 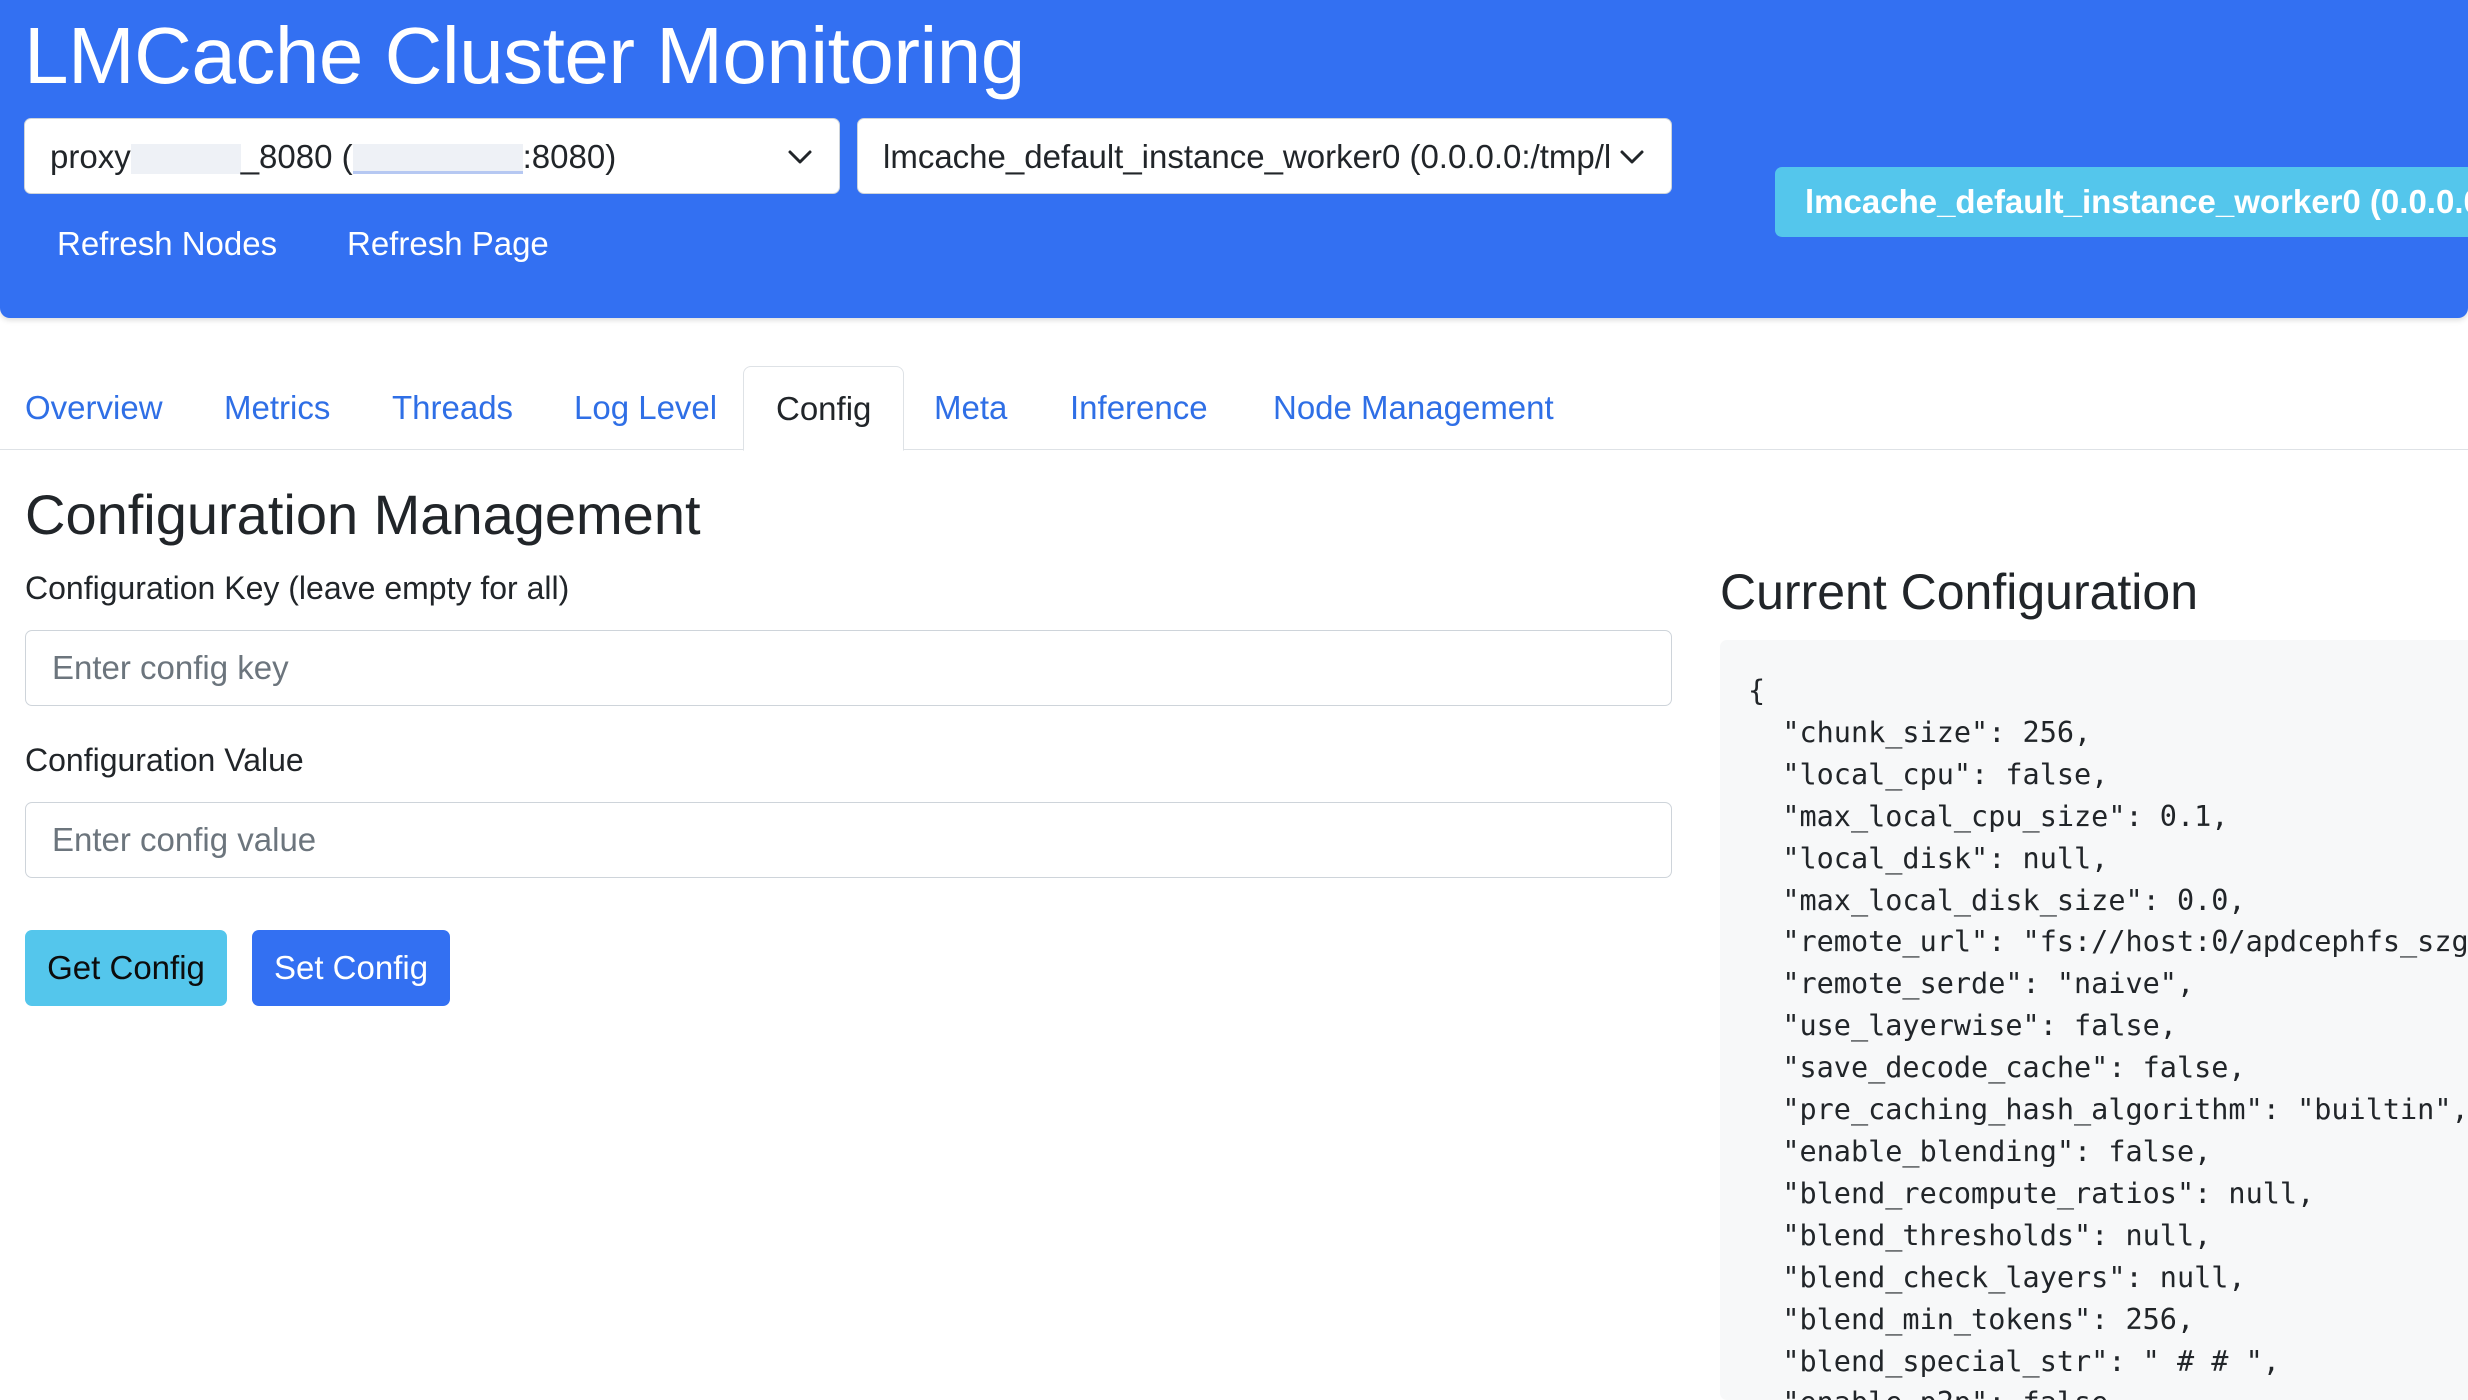 What do you see at coordinates (167, 244) in the screenshot?
I see `refresh-nodes-button: Refresh Nodes` at bounding box center [167, 244].